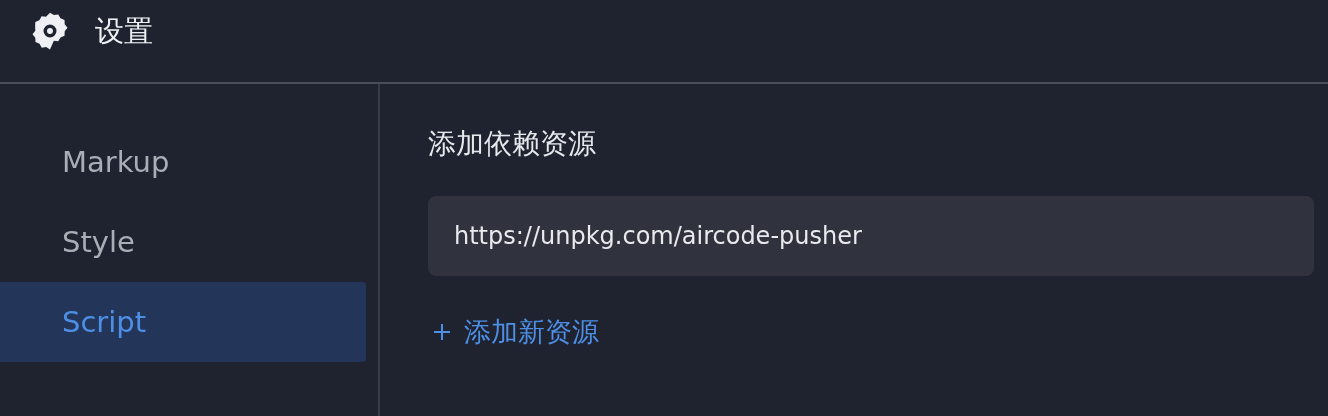 This screenshot has width=1328, height=416. Describe the element at coordinates (124, 31) in the screenshot. I see `window-title: 设置` at that location.